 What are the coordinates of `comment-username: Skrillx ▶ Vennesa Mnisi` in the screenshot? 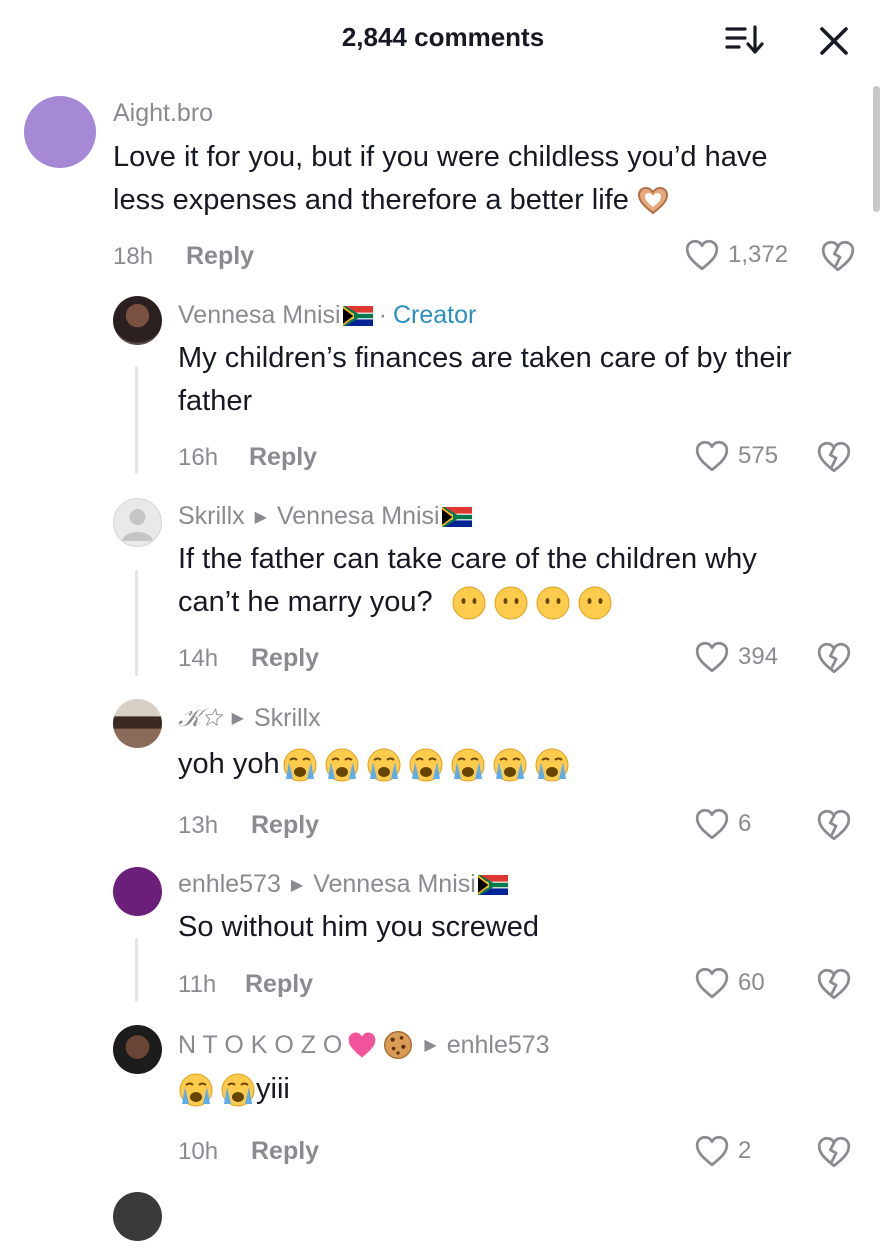 It's located at (325, 516).